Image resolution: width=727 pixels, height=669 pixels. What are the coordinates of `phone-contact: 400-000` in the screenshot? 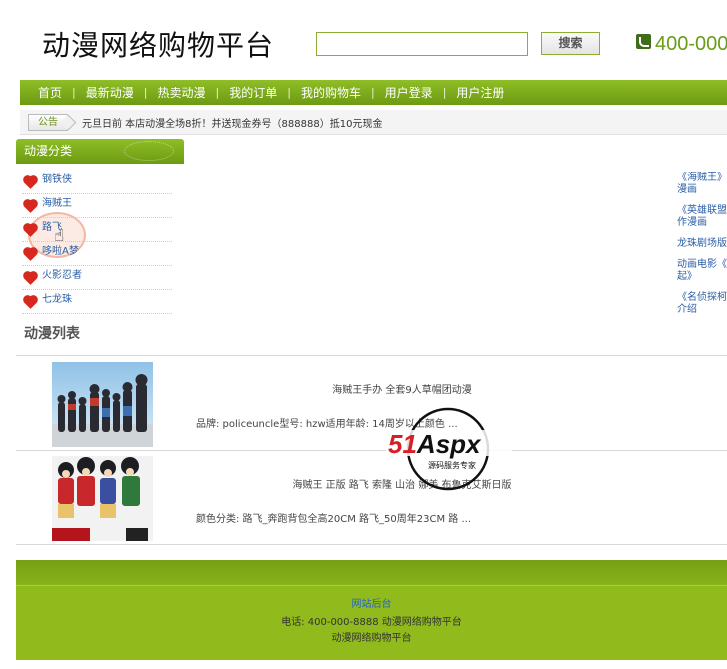 It's located at (681, 44).